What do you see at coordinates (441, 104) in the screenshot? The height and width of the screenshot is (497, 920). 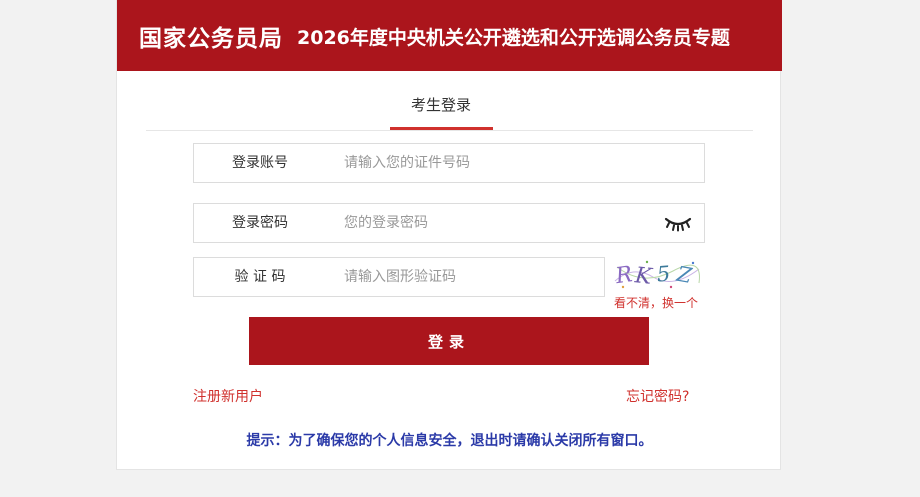 I see `tab-candidate-login: 考生登录` at bounding box center [441, 104].